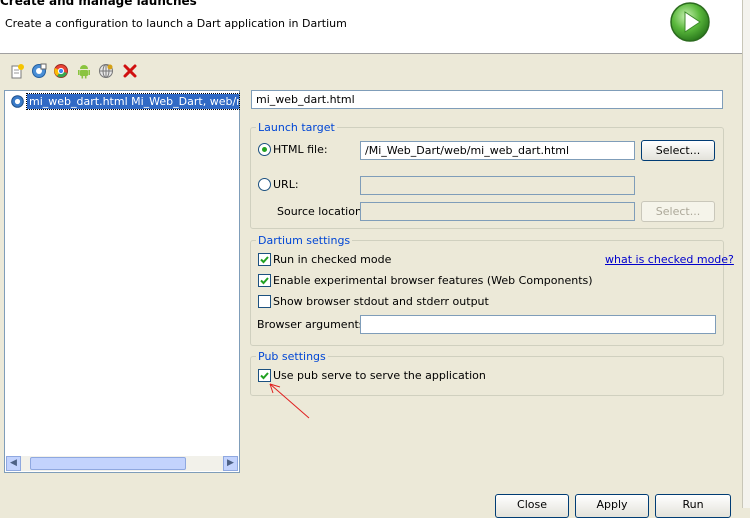  Describe the element at coordinates (746, 254) in the screenshot. I see `window-edge-scrollbar` at that location.